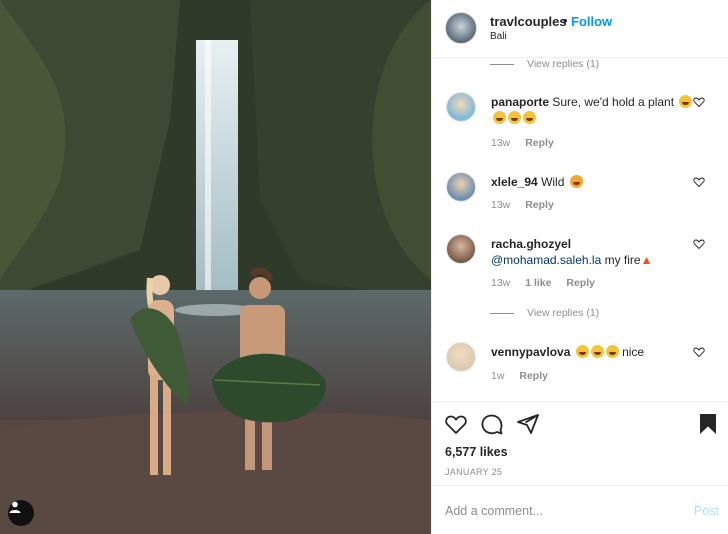 The width and height of the screenshot is (728, 534). I want to click on post-header: travlcouples • Follow Bali, so click(580, 29).